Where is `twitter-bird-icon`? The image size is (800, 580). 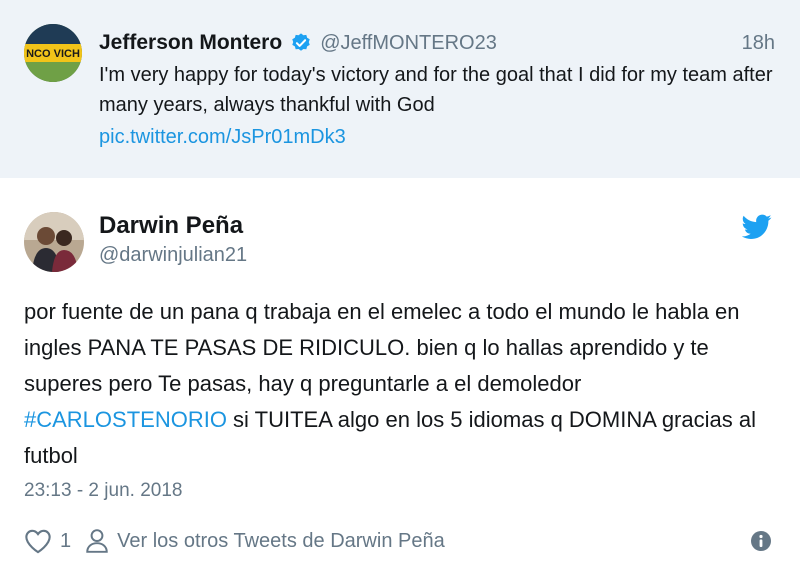
twitter-bird-icon is located at coordinates (757, 227).